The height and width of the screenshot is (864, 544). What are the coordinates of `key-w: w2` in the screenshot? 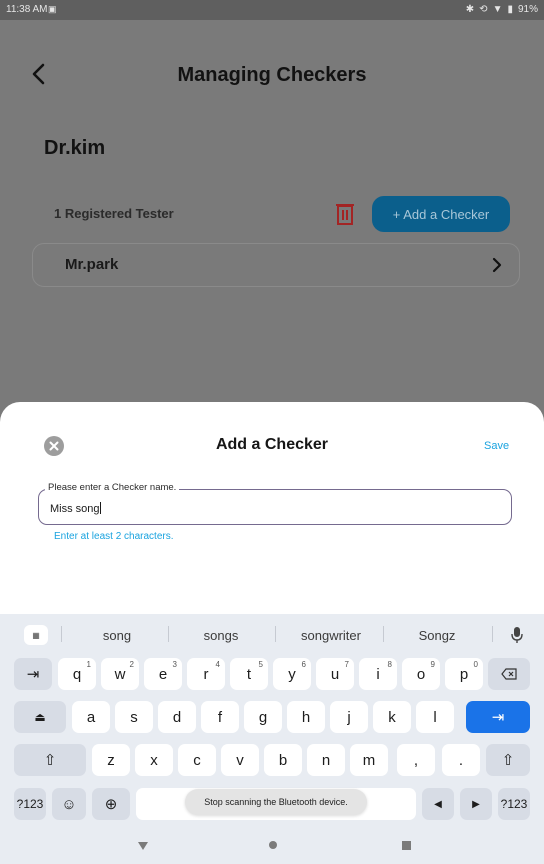 It's located at (120, 674).